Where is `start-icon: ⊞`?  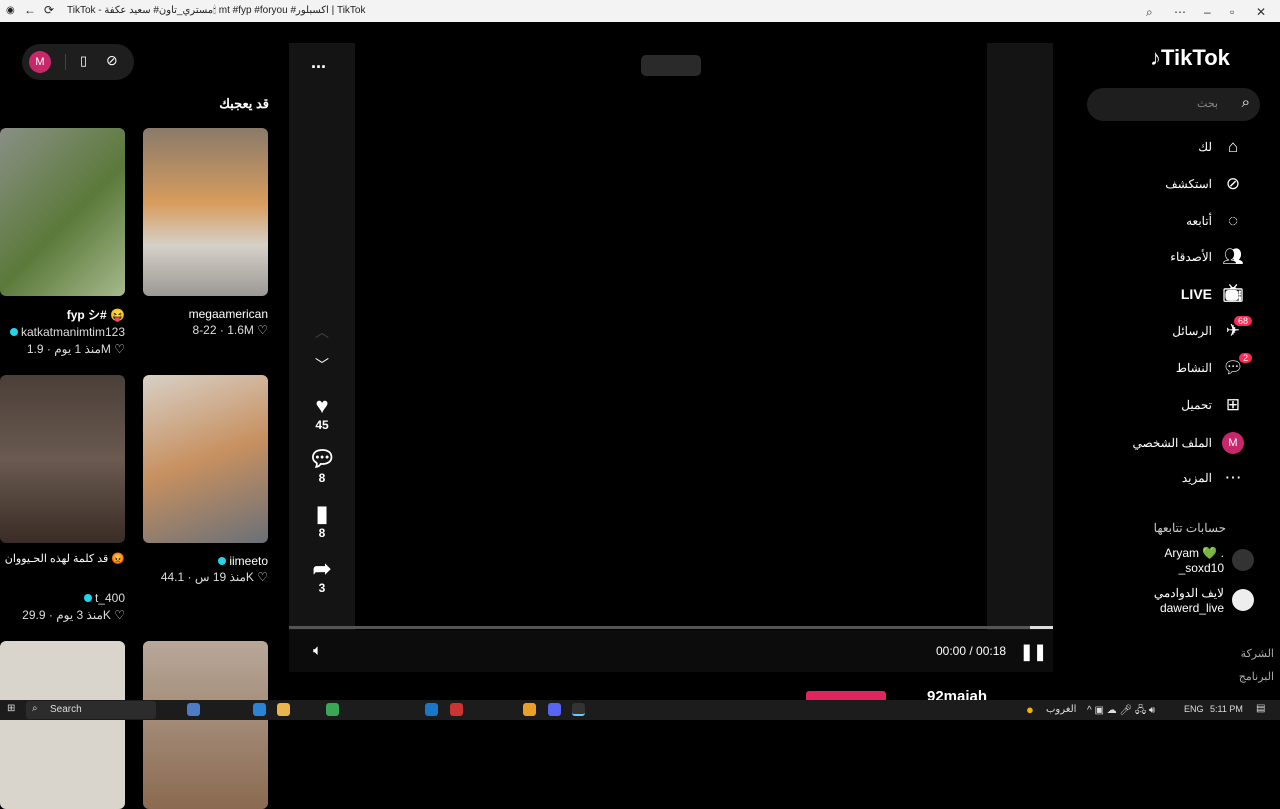 start-icon: ⊞ is located at coordinates (11, 708).